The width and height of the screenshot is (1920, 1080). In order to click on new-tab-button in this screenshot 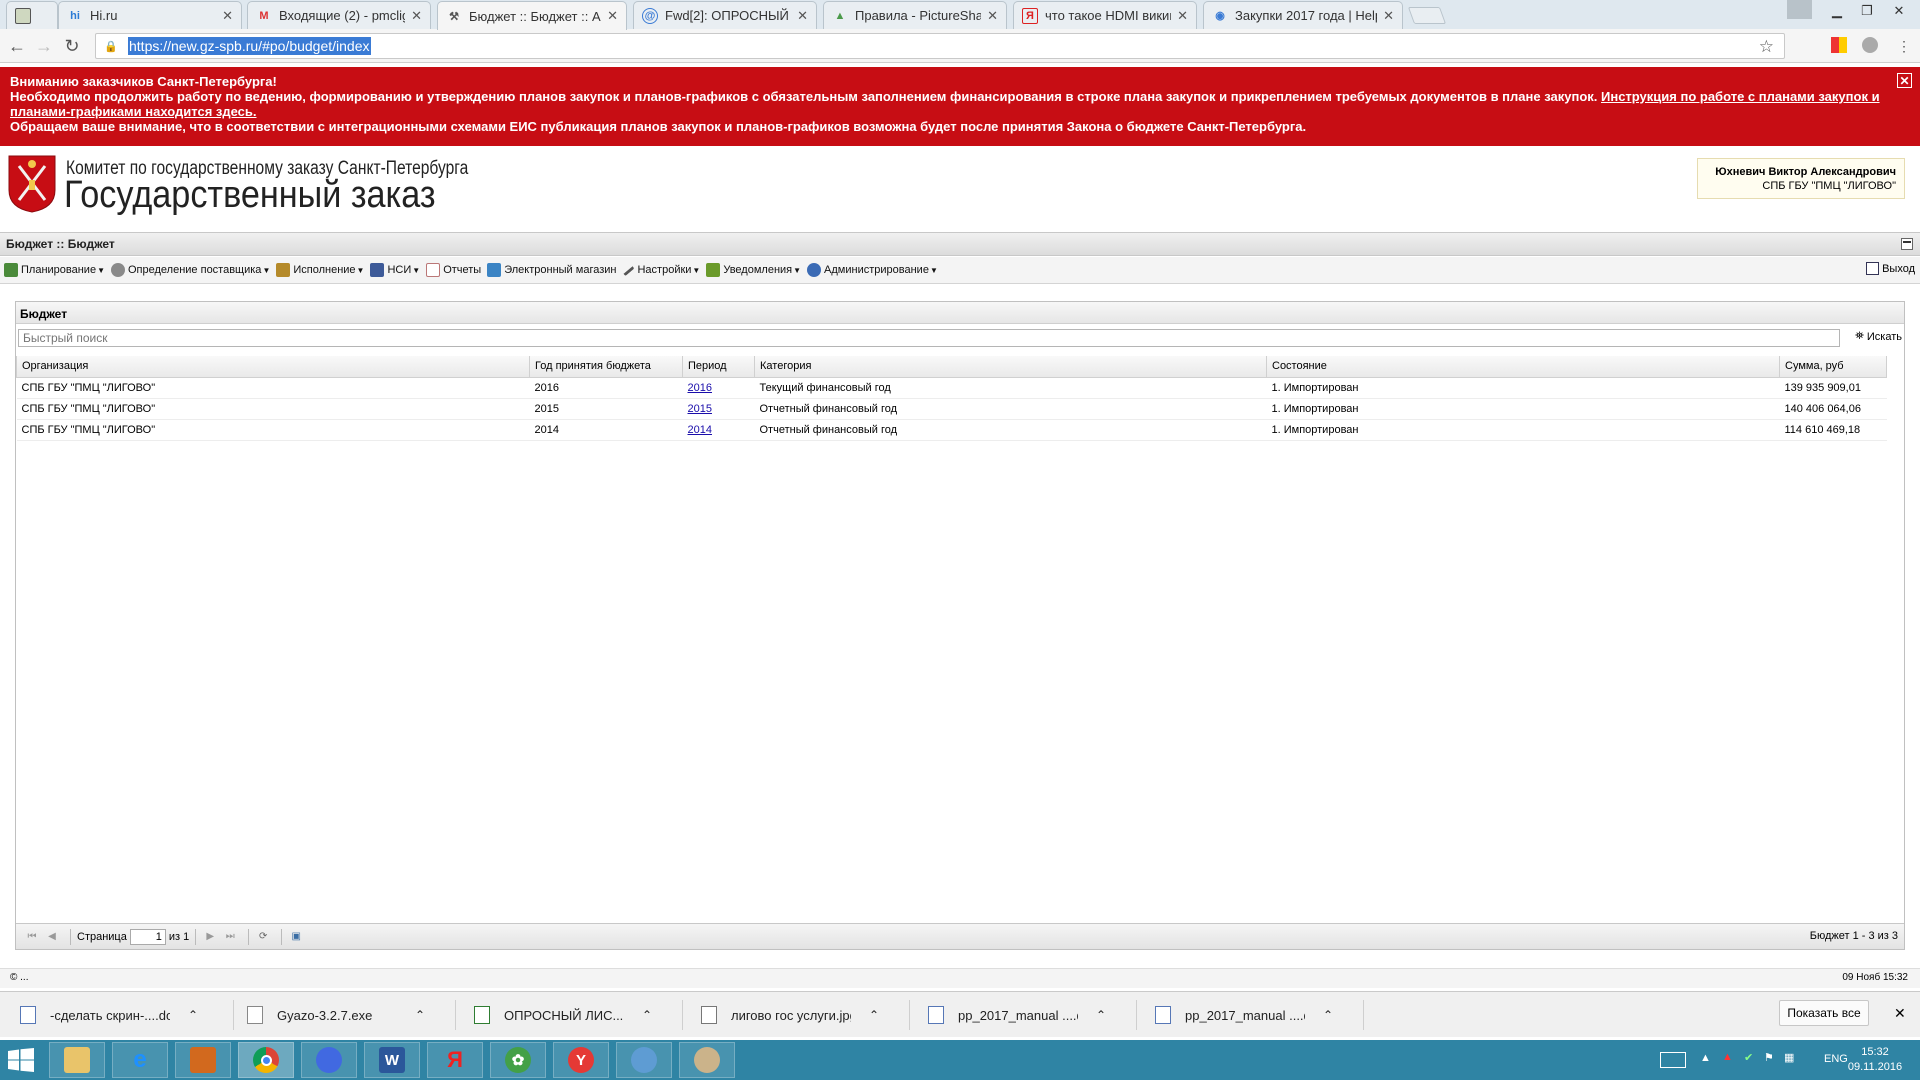, I will do `click(1427, 15)`.